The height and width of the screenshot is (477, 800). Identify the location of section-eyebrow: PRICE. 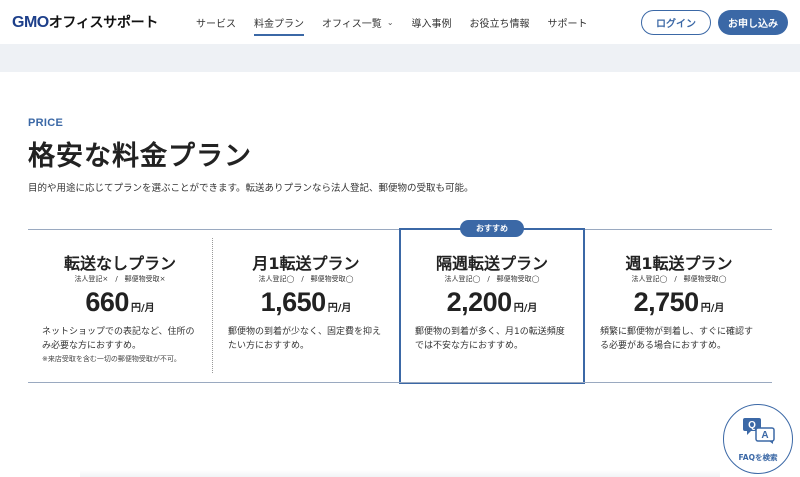
(46, 123).